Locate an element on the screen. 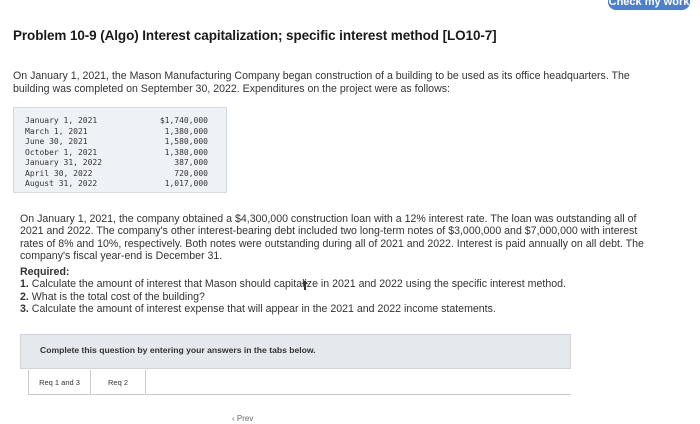  bottom-navigation: ‹ Prev is located at coordinates (242, 418).